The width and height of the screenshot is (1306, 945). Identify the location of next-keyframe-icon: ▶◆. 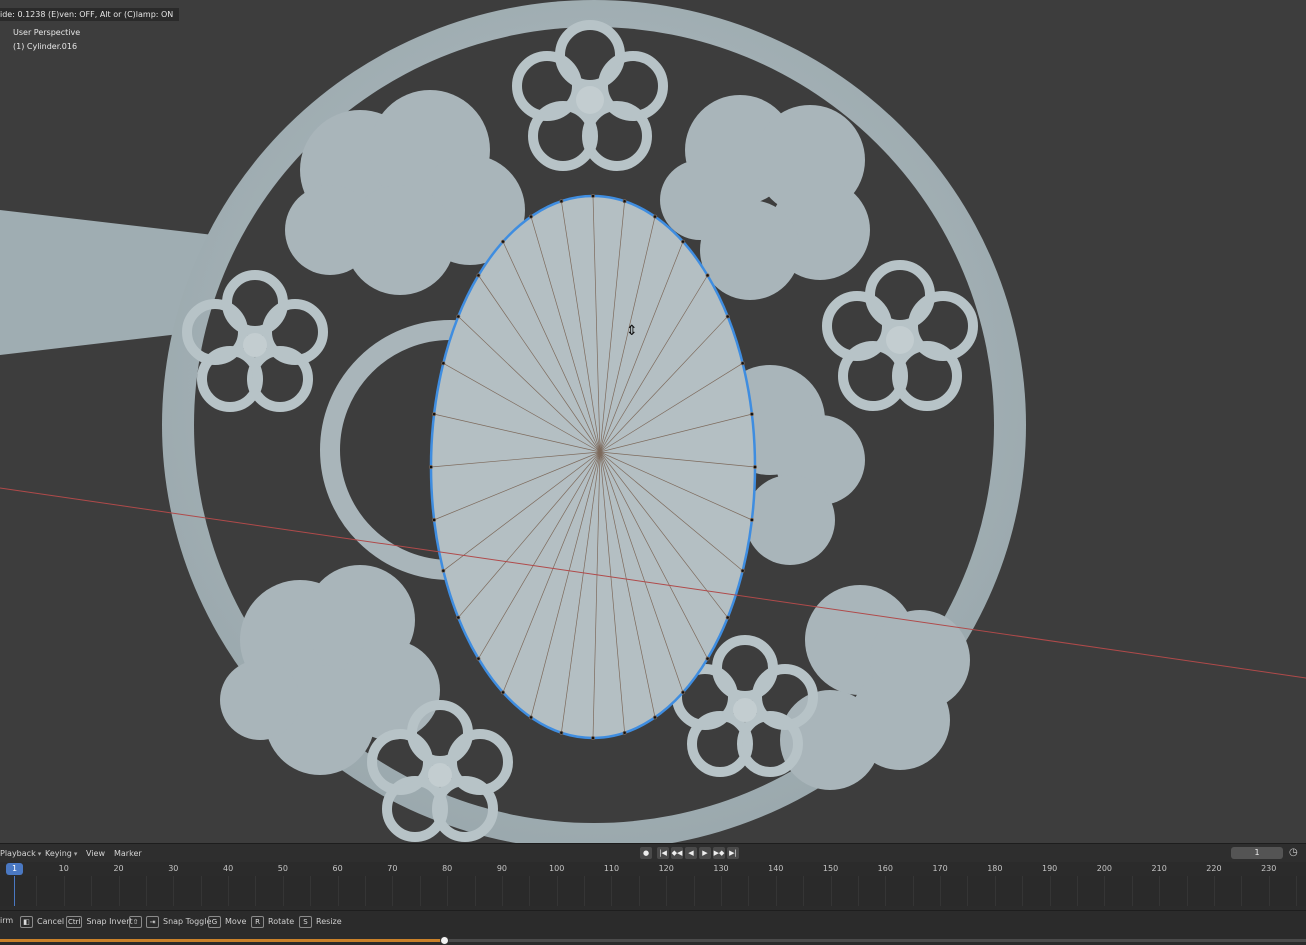
(719, 853).